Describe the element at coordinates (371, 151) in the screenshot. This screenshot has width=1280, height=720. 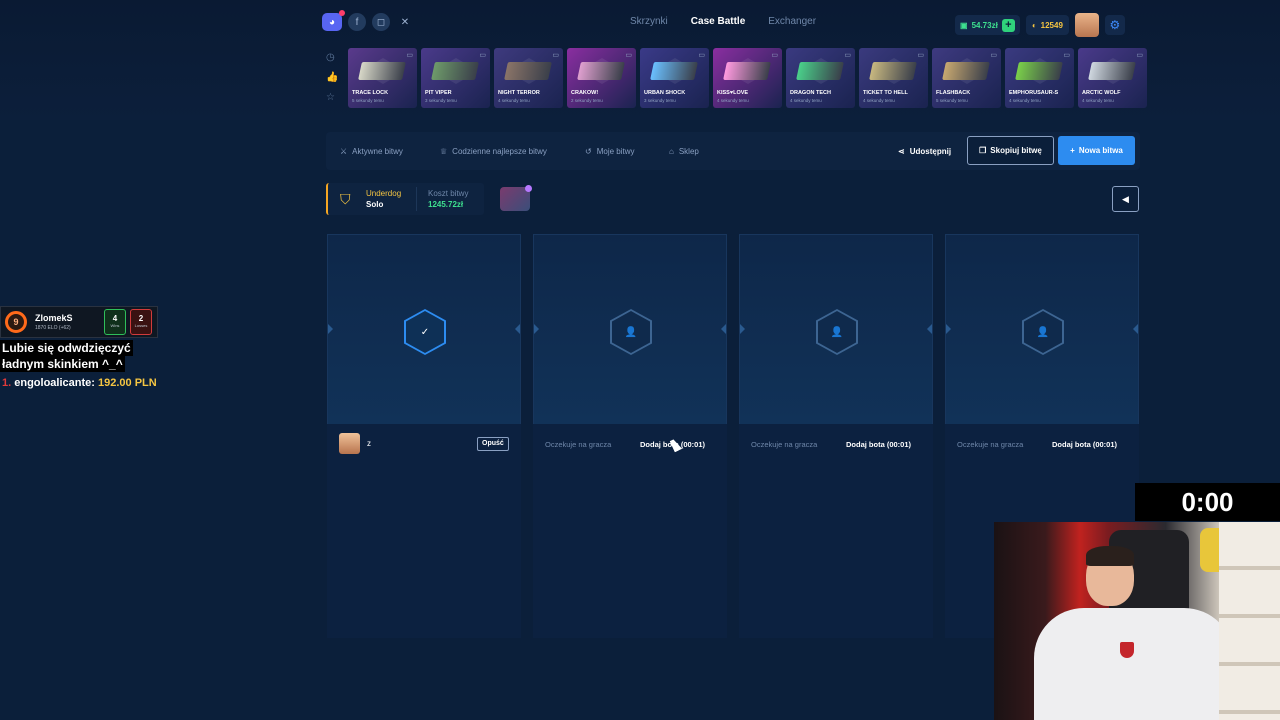
I see `tab-aktywne-bitwy: ⚔ Aktywne bitwy` at that location.